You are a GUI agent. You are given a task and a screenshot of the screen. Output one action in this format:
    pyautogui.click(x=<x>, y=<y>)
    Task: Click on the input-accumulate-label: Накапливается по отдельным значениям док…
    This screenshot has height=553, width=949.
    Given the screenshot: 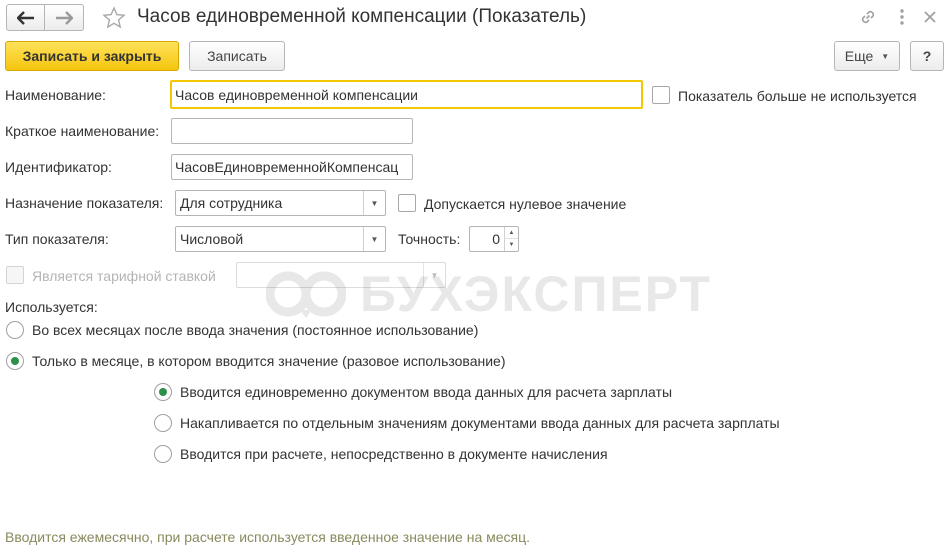 What is the action you would take?
    pyautogui.click(x=480, y=423)
    